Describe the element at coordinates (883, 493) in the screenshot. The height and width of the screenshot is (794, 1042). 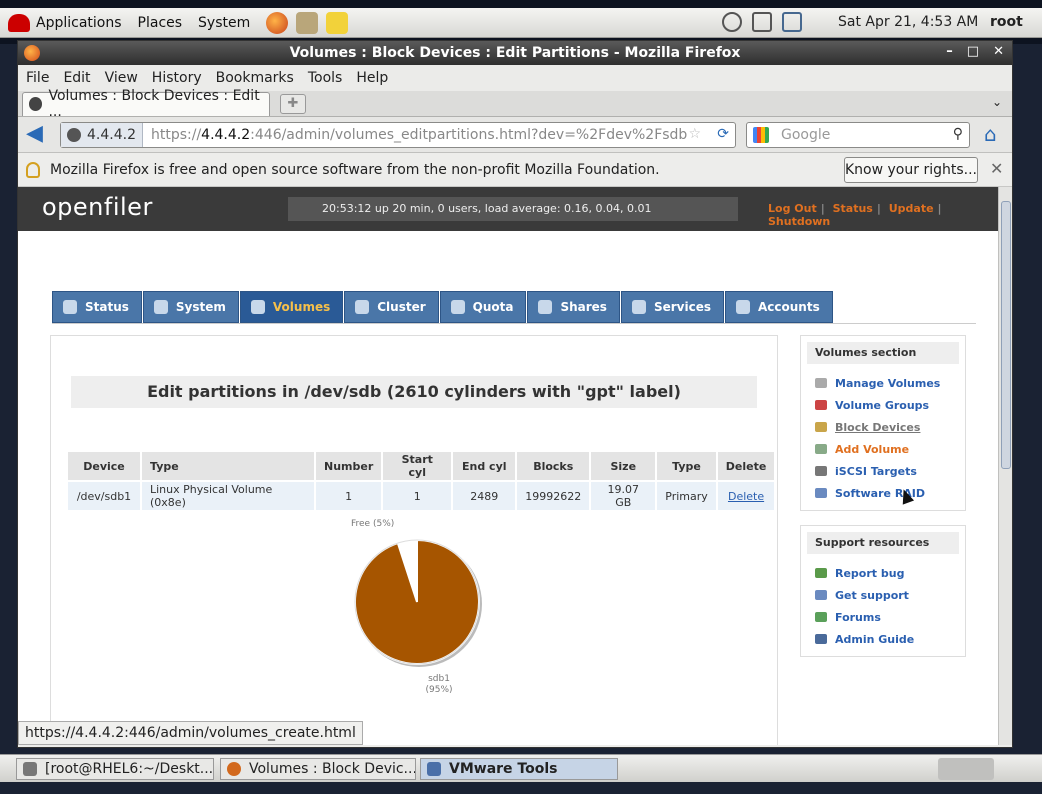
I see `sidebar-item-software-raid: Software RAID` at that location.